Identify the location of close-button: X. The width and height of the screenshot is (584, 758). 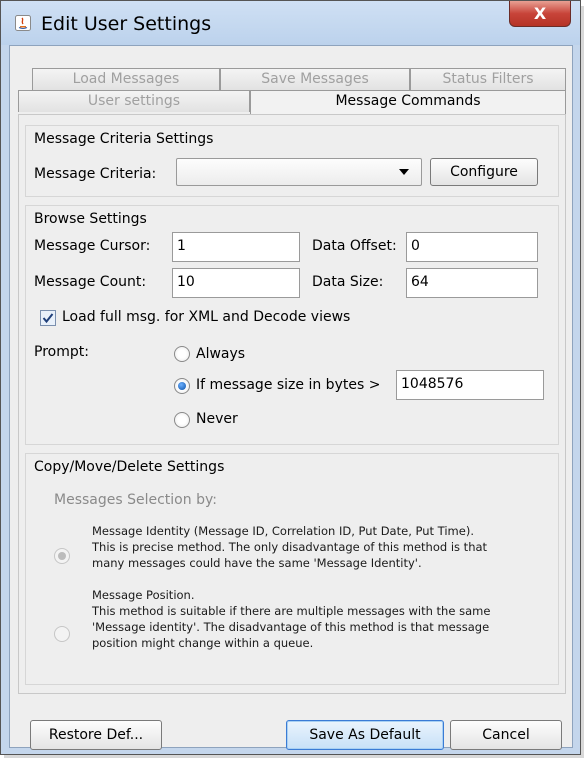
(540, 14).